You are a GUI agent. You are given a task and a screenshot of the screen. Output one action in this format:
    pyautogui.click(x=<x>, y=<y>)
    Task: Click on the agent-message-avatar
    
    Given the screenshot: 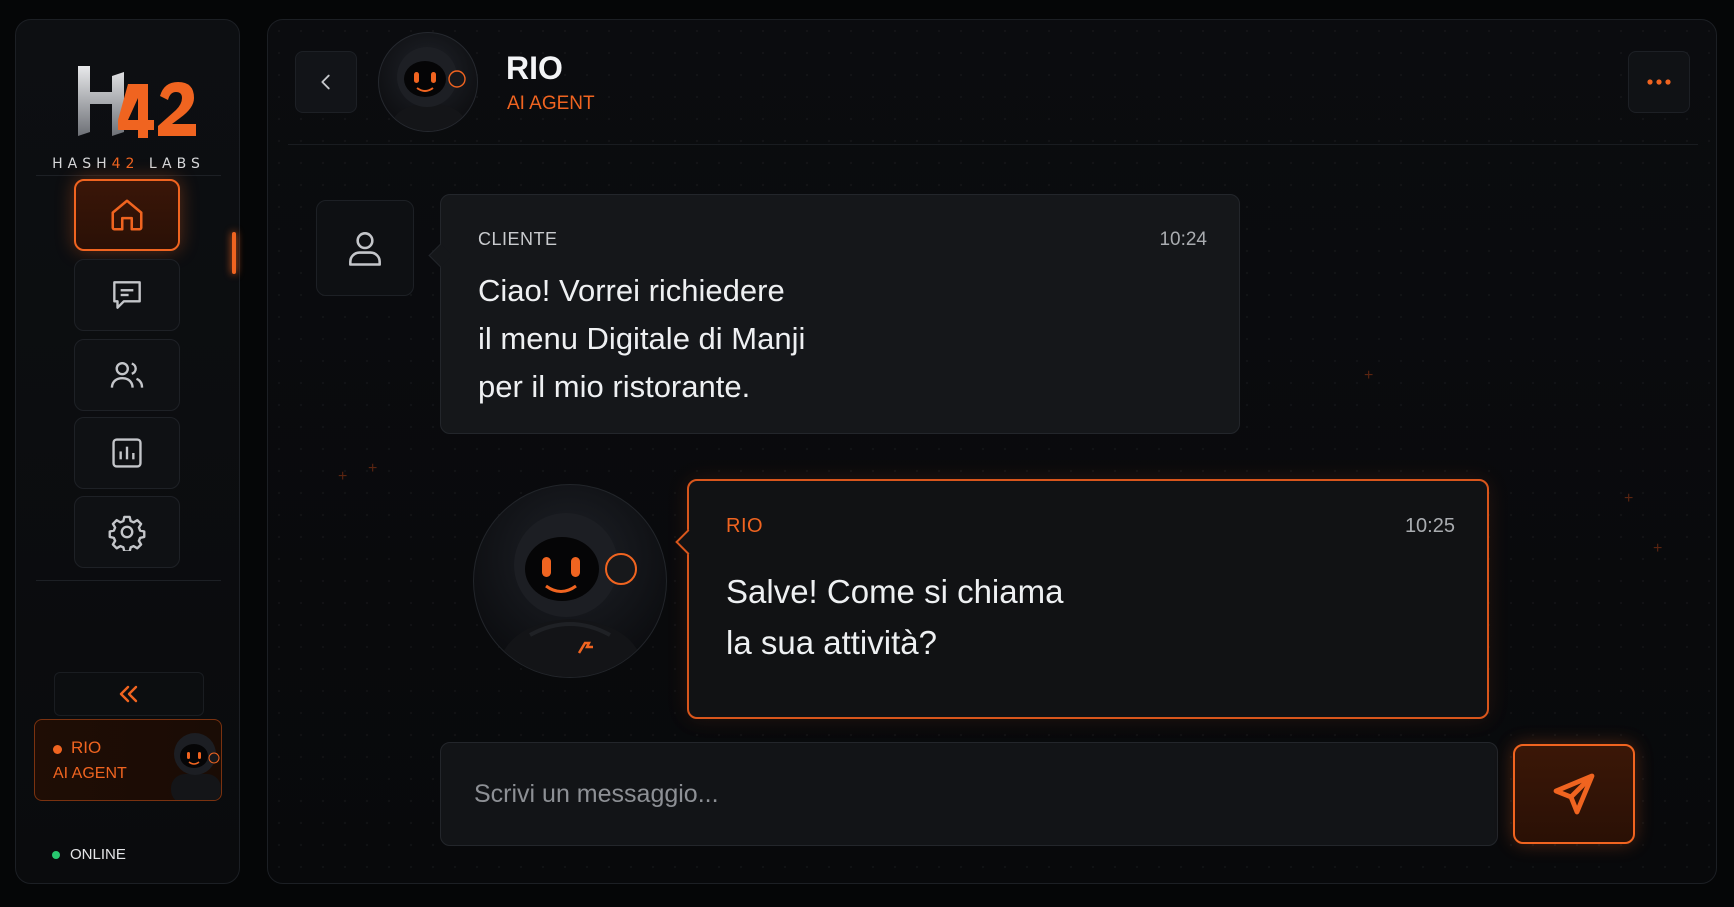 What is the action you would take?
    pyautogui.click(x=570, y=581)
    